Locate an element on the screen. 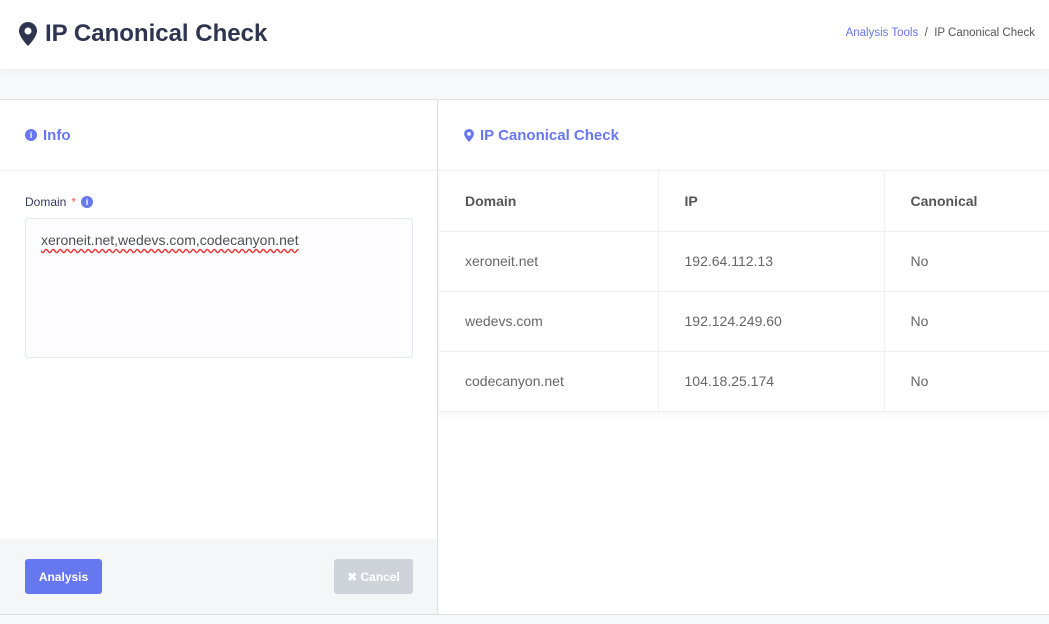 The height and width of the screenshot is (624, 1049). domain-textarea: xeroneit.net,wedevs.com,codecanyon.net is located at coordinates (219, 288).